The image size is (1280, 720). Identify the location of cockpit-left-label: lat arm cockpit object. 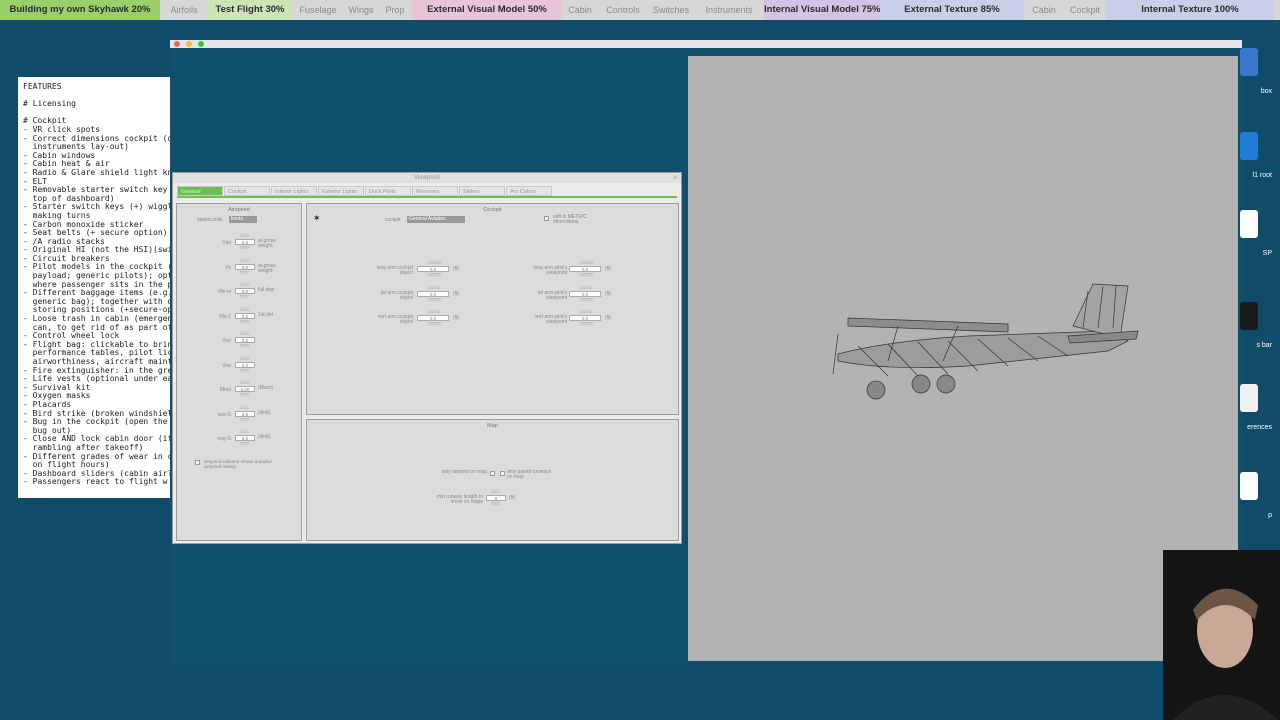
(396, 295).